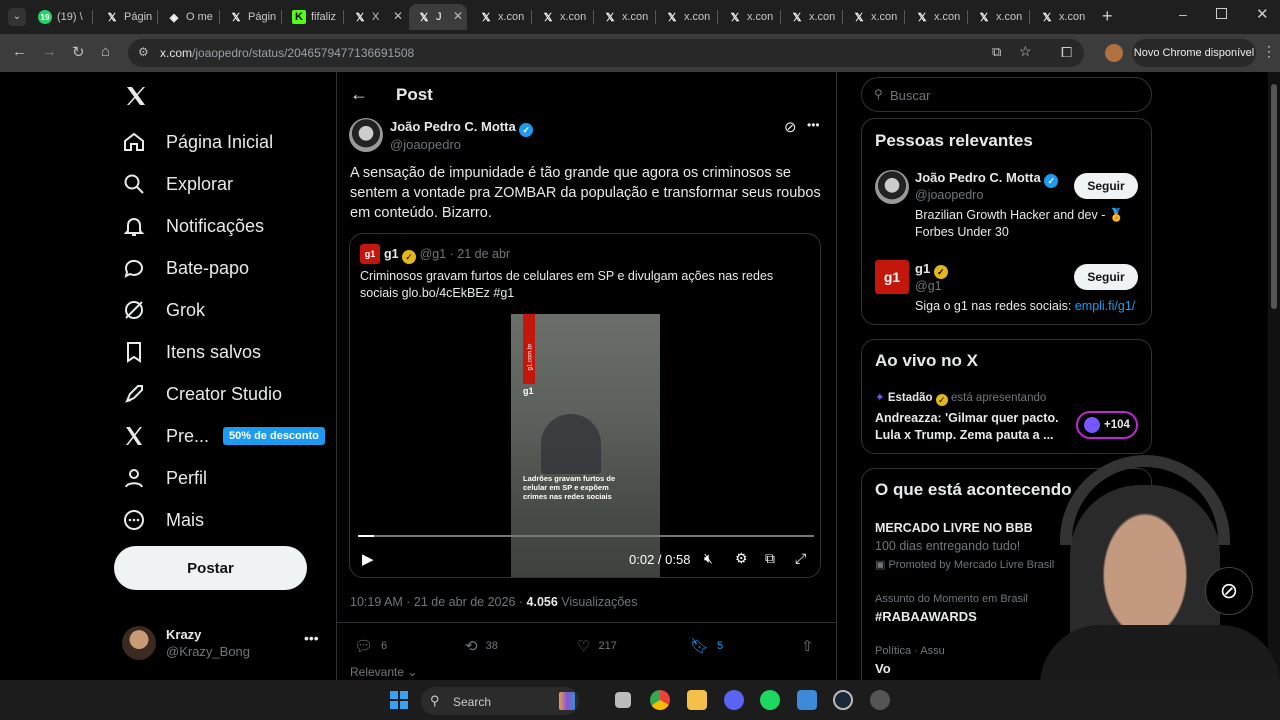  Describe the element at coordinates (926, 616) in the screenshot. I see `trend-title: #RABAAWARDS` at that location.